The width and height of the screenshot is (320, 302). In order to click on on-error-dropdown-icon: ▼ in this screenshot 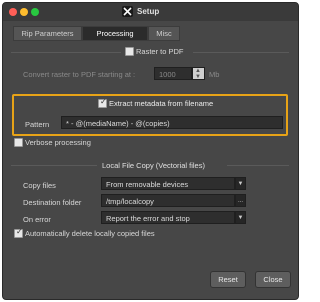, I will do `click(240, 217)`.